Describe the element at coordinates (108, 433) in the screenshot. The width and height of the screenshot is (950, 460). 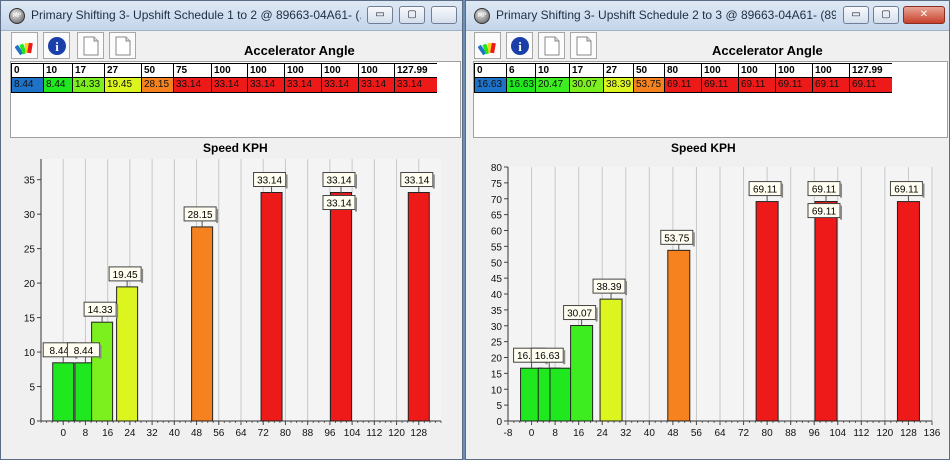
I see `x-tick-label: 16` at that location.